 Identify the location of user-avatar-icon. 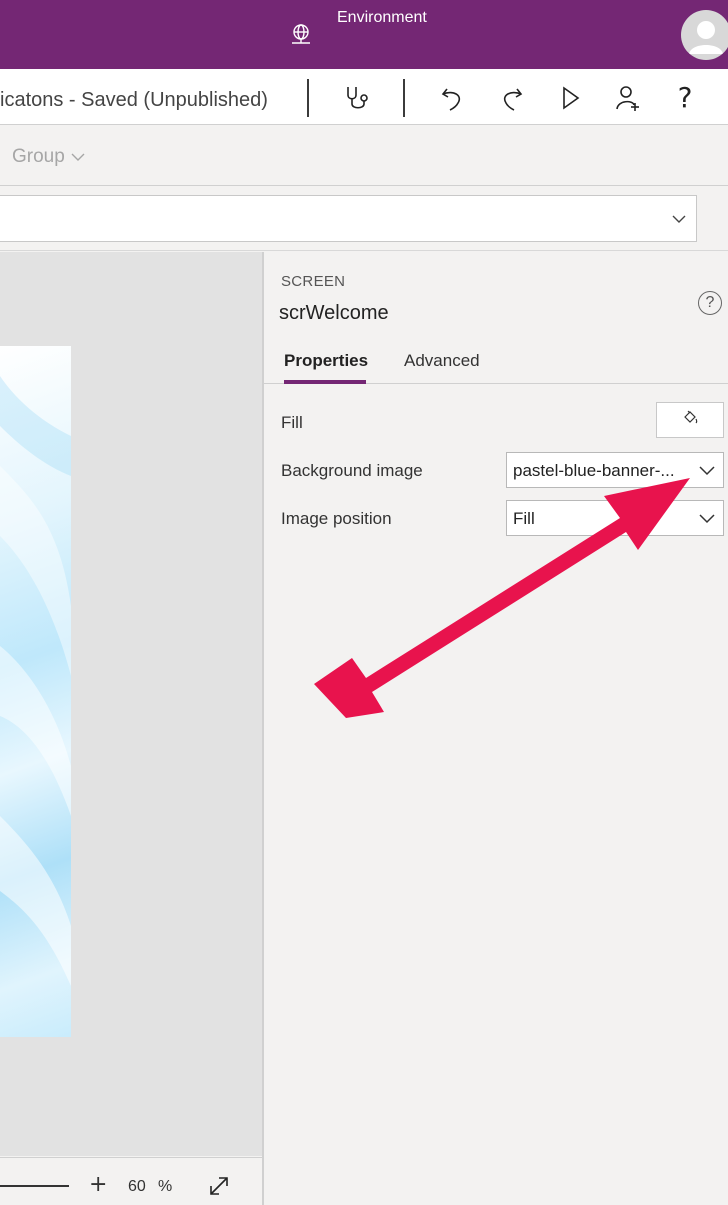
(704, 35).